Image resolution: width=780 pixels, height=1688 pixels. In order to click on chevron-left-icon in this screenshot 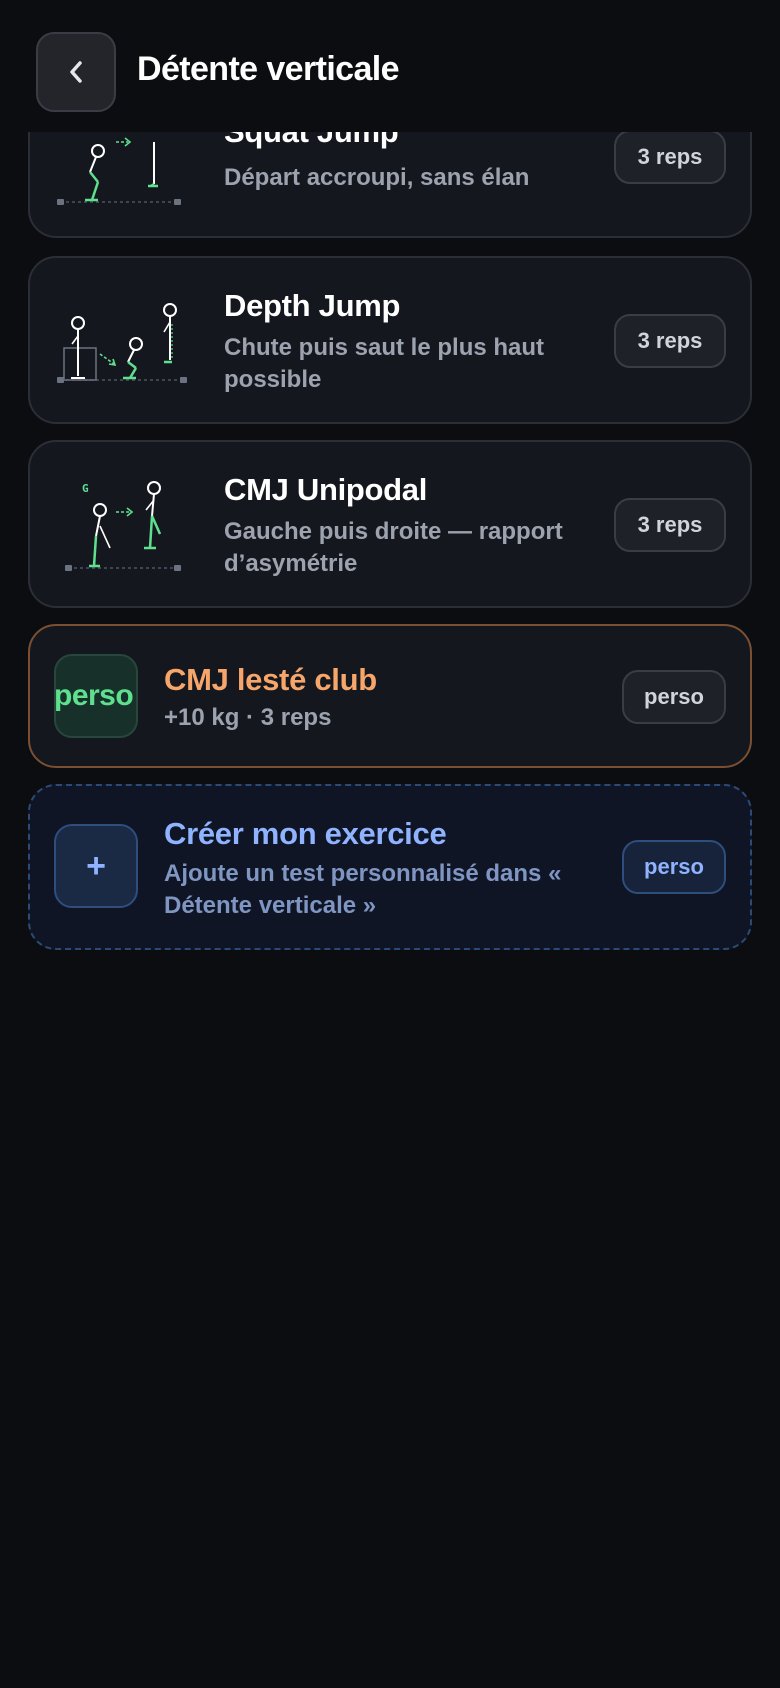, I will do `click(76, 72)`.